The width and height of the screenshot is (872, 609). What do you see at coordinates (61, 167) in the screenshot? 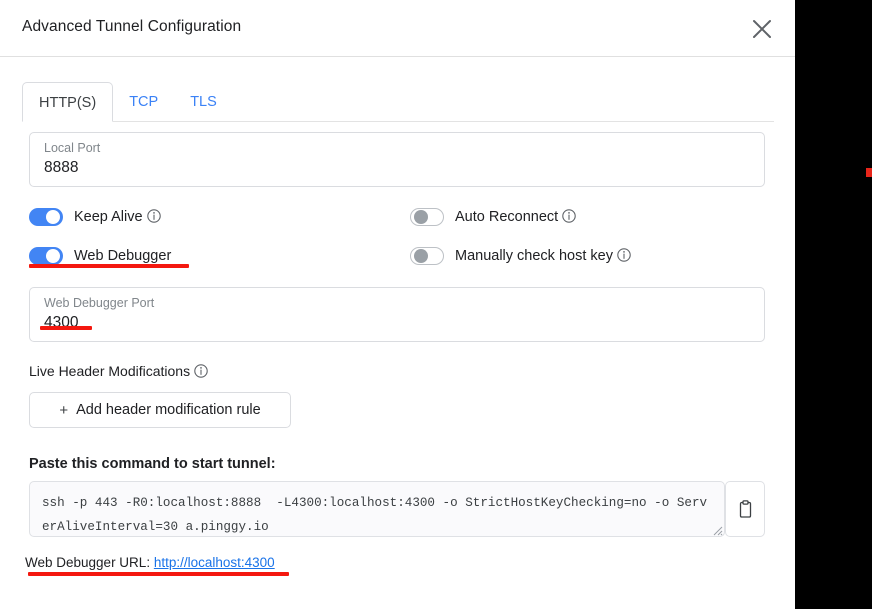
I see `local-port-value: 8888` at bounding box center [61, 167].